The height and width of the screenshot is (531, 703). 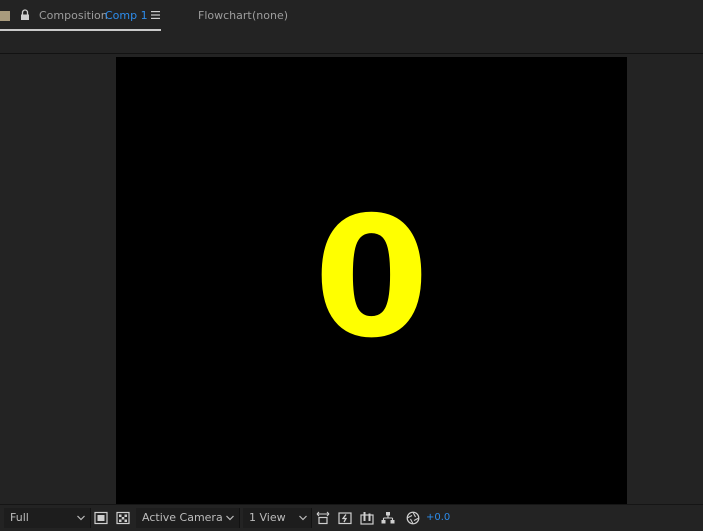 What do you see at coordinates (25, 15) in the screenshot?
I see `lock-icon` at bounding box center [25, 15].